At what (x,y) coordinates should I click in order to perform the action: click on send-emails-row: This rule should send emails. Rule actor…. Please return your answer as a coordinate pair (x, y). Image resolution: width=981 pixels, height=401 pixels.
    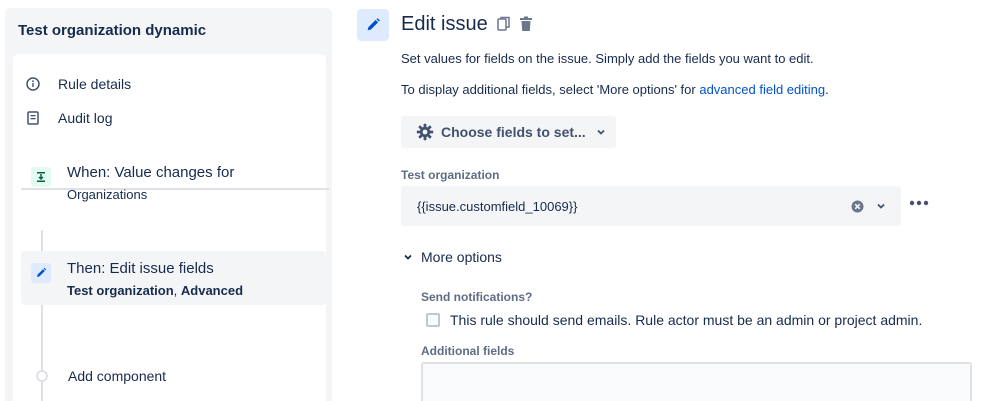
    Looking at the image, I should click on (674, 320).